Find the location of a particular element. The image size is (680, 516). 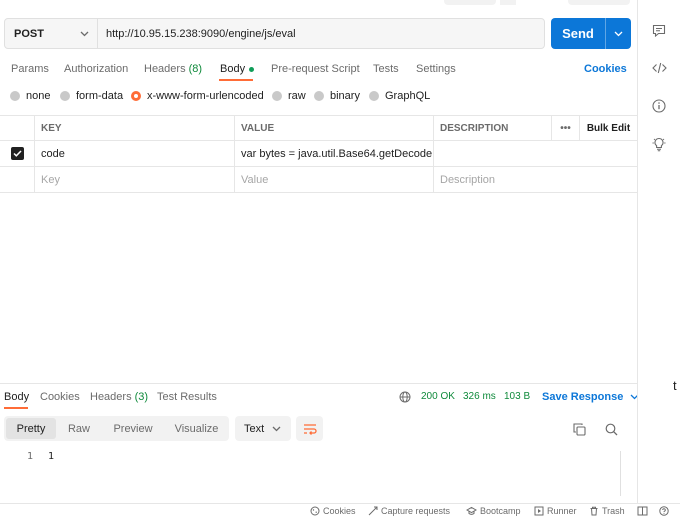

method-label: POST is located at coordinates (29, 33).